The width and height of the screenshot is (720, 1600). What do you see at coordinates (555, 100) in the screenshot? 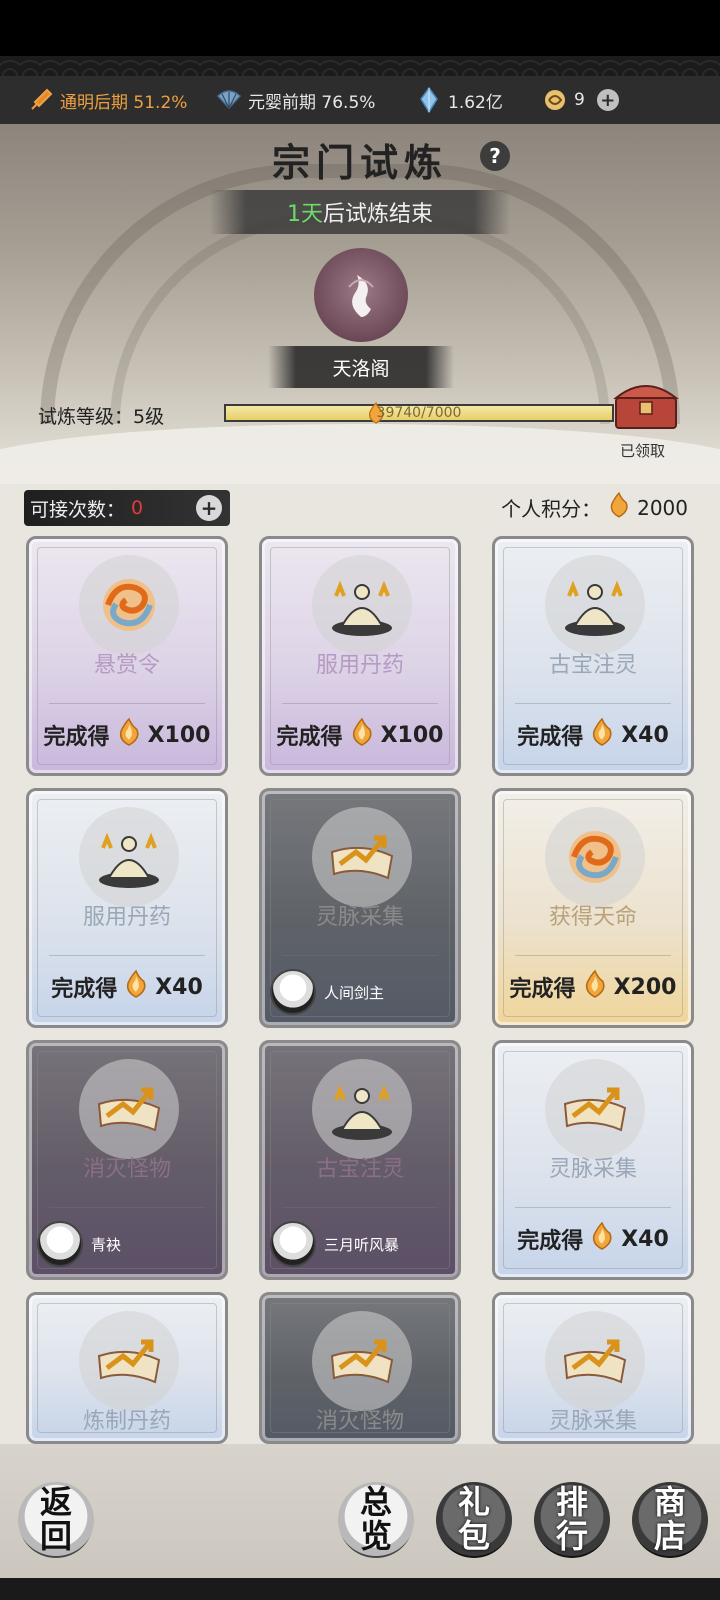
I see `swirl-icon` at bounding box center [555, 100].